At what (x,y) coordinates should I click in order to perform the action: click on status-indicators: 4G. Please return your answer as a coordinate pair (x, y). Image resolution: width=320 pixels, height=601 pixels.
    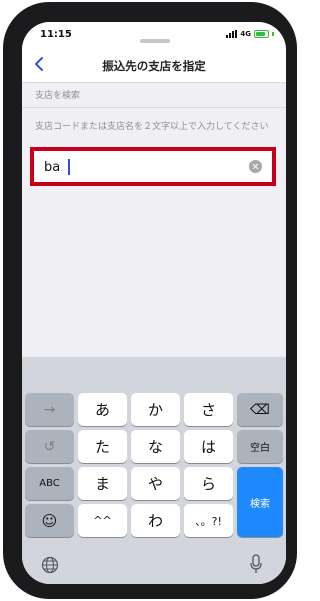
    Looking at the image, I should click on (250, 34).